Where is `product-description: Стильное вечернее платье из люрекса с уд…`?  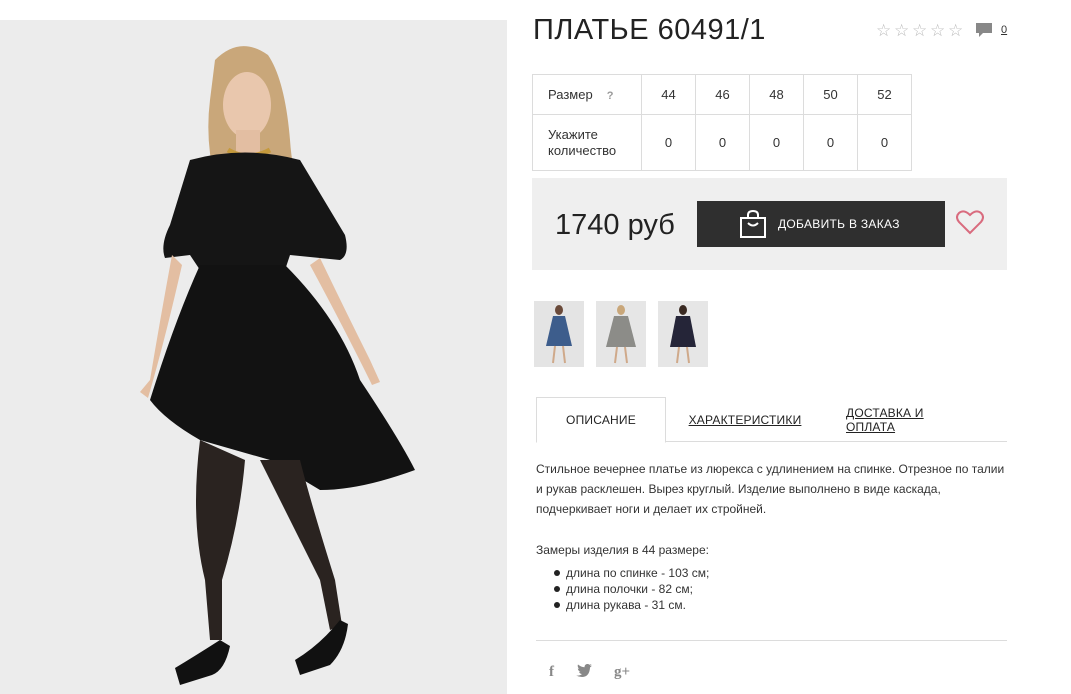
product-description: Стильное вечернее платье из люрекса с уд… is located at coordinates (770, 489).